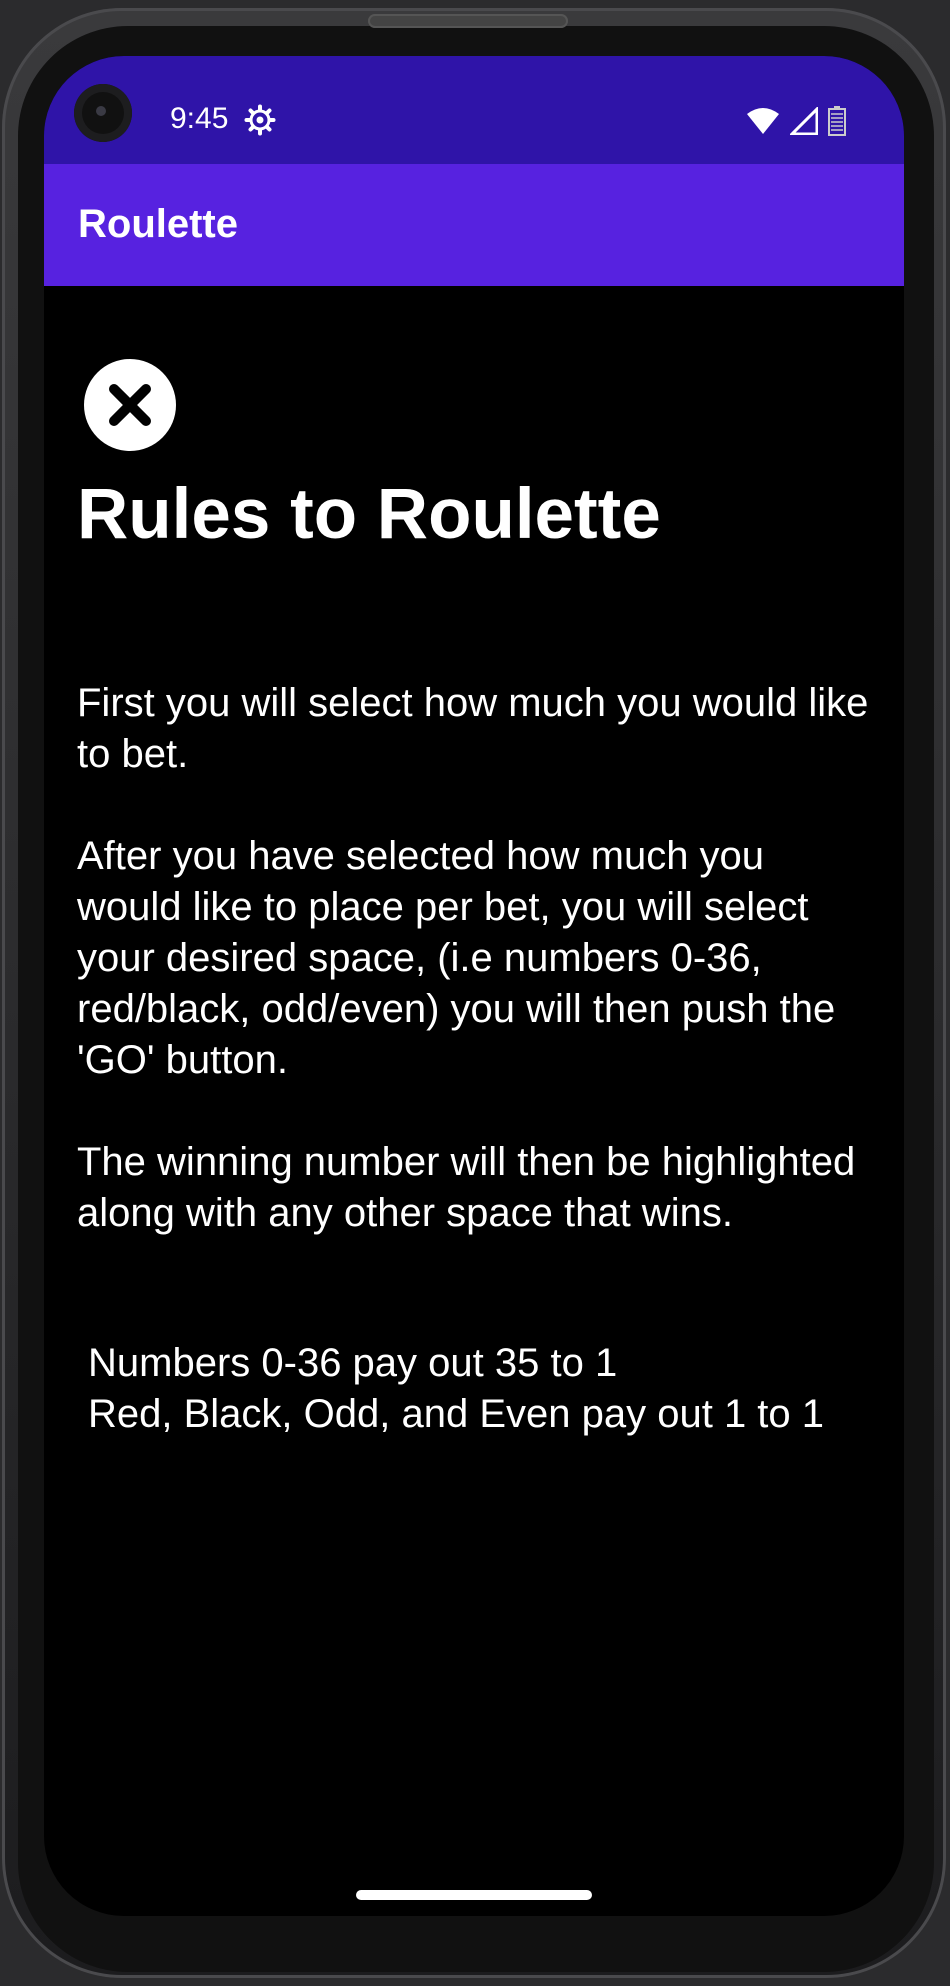 Image resolution: width=950 pixels, height=1986 pixels. I want to click on payout-line-colors: Red, Black, Odd, and Even pay out 1 to 1, so click(456, 1414).